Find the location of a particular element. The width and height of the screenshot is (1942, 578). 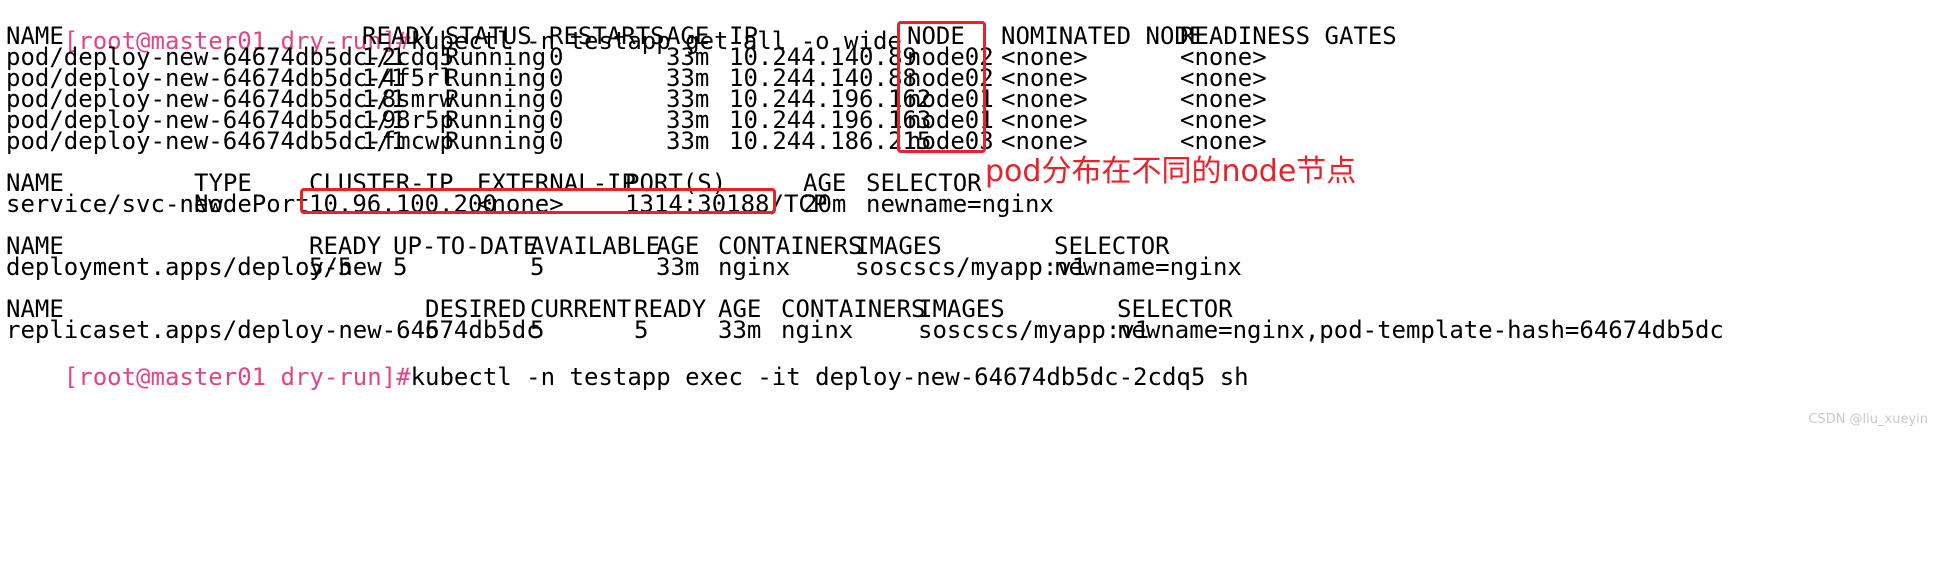

deployment-up-to-date: 5 is located at coordinates (400, 267).